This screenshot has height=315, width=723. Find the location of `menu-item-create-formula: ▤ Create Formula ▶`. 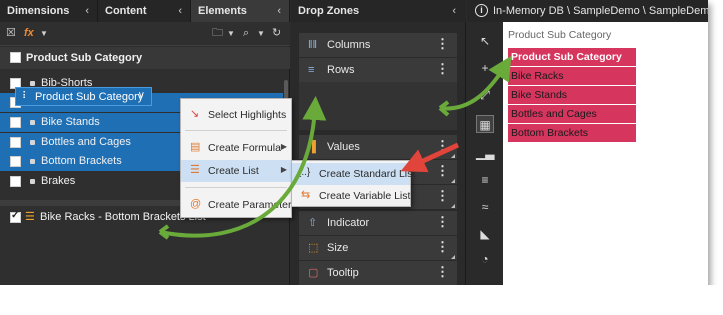

menu-item-create-formula: ▤ Create Formula ▶ is located at coordinates (236, 148).